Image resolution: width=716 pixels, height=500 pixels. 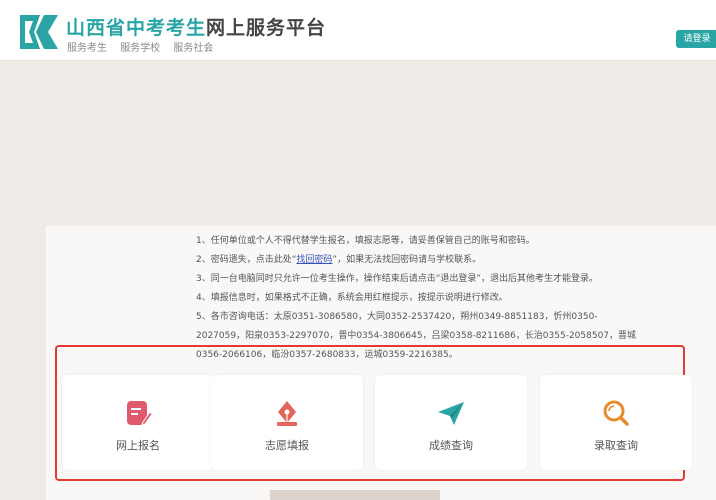 I want to click on edit-form-icon, so click(x=140, y=413).